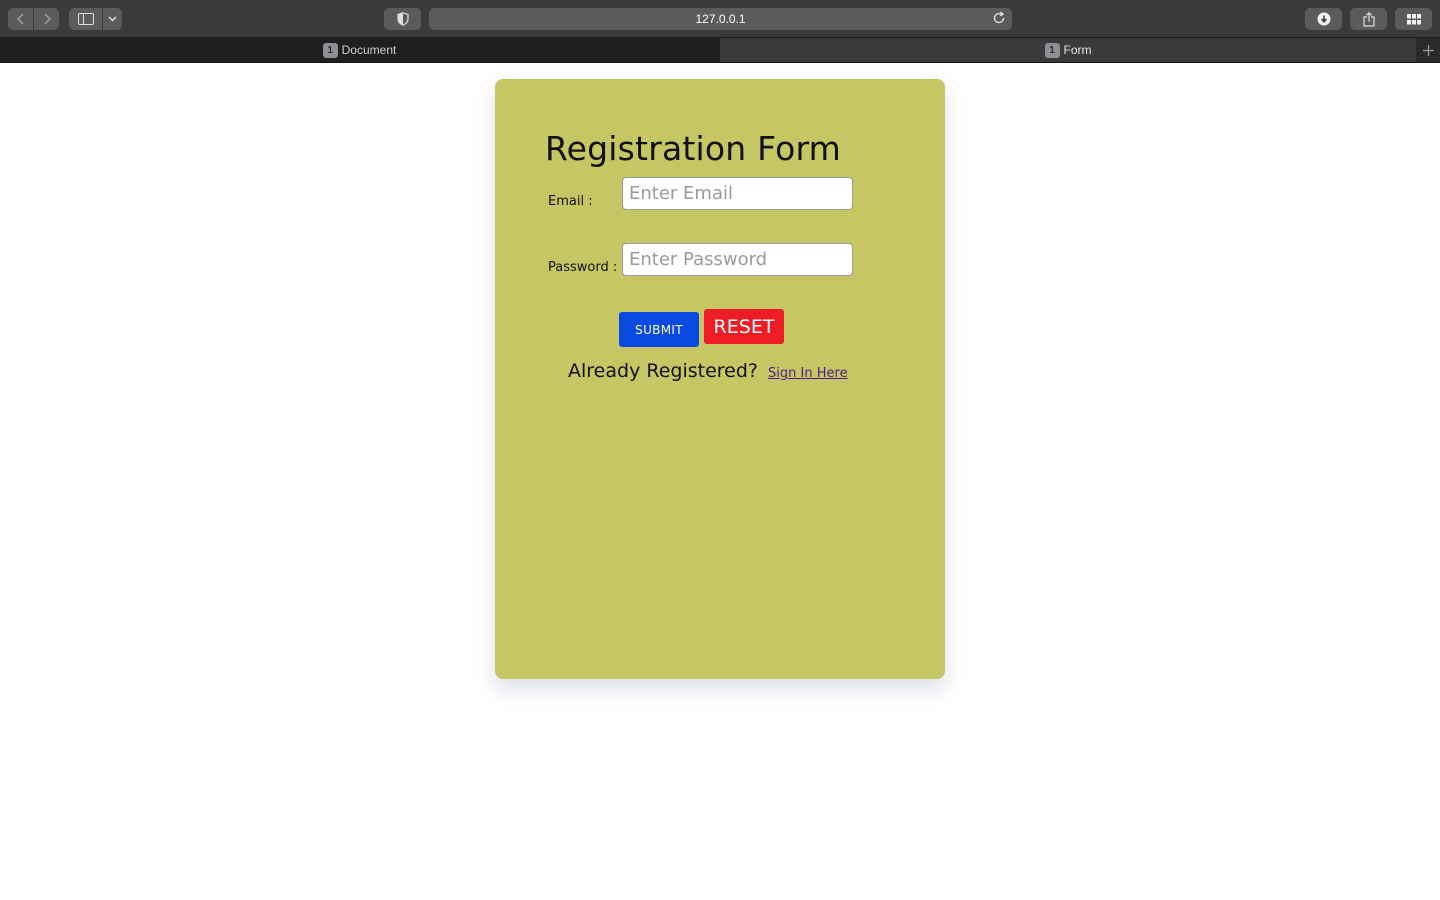 The width and height of the screenshot is (1440, 900). I want to click on tab-bar: 1 Document 1 Form, so click(720, 50).